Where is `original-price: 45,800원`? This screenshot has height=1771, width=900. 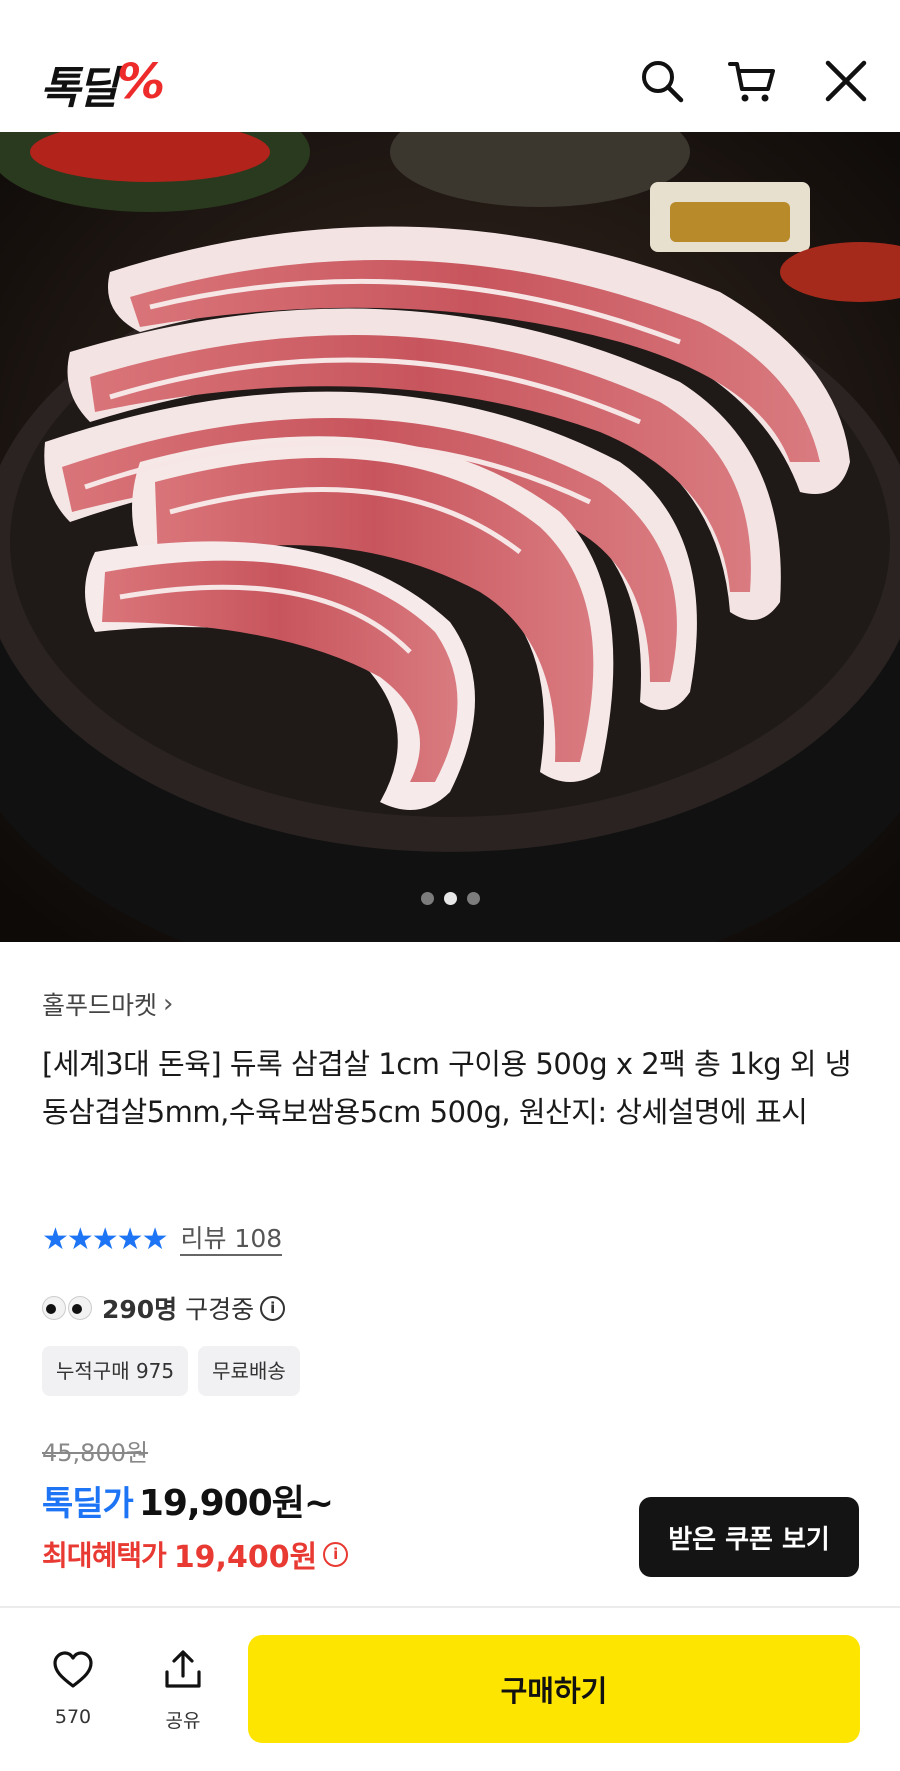
original-price: 45,800원 is located at coordinates (95, 1453).